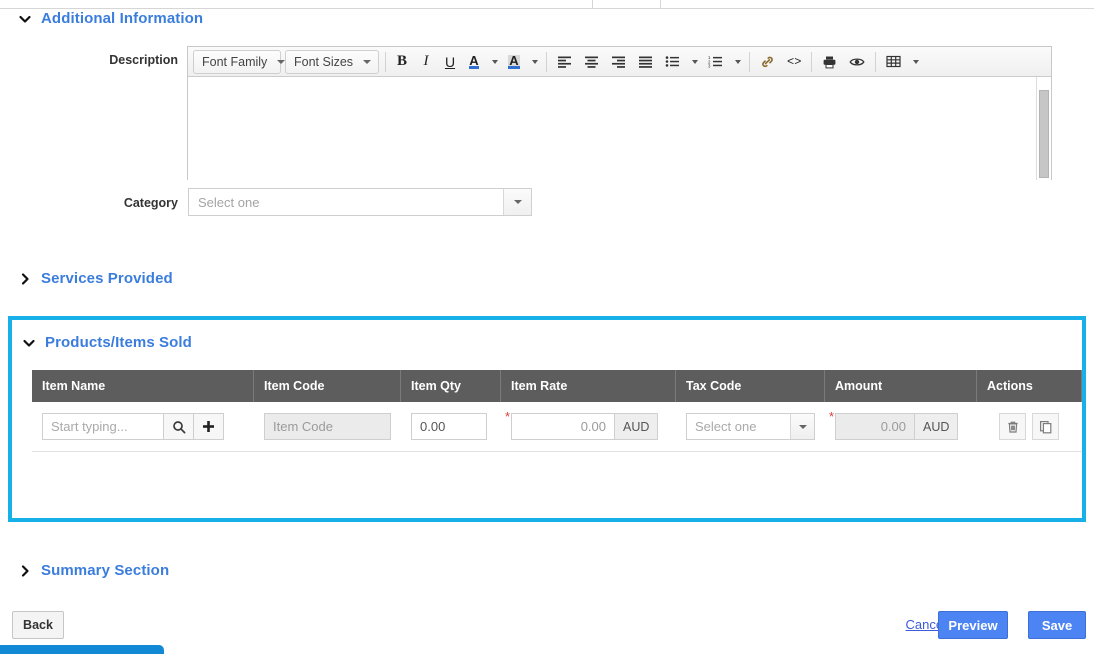  What do you see at coordinates (1044, 134) in the screenshot?
I see `scrollbar-thumb` at bounding box center [1044, 134].